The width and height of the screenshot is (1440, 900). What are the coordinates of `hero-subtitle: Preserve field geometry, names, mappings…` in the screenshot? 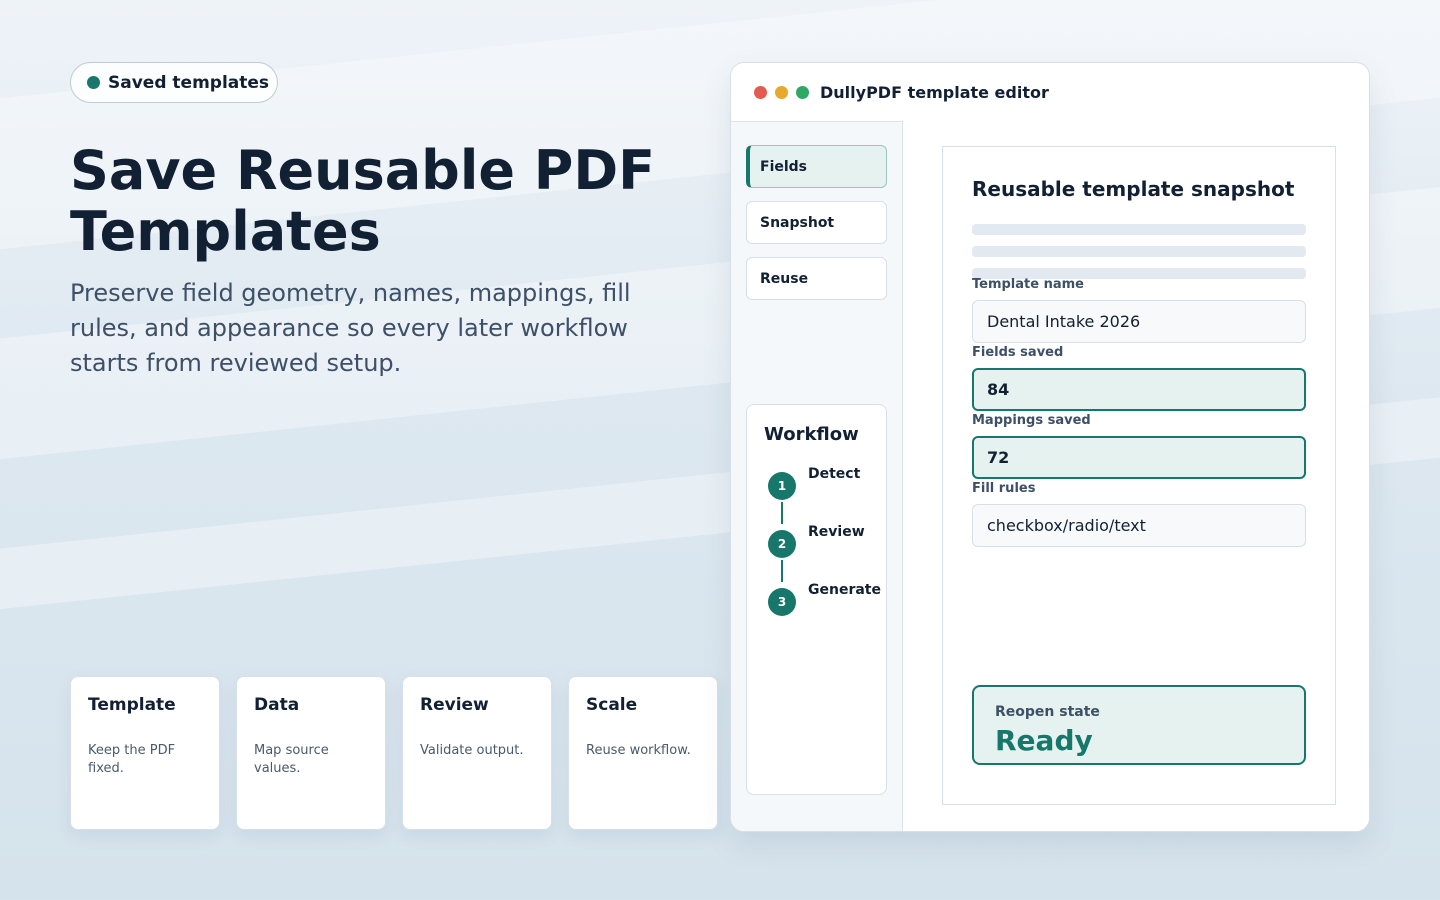 It's located at (350, 328).